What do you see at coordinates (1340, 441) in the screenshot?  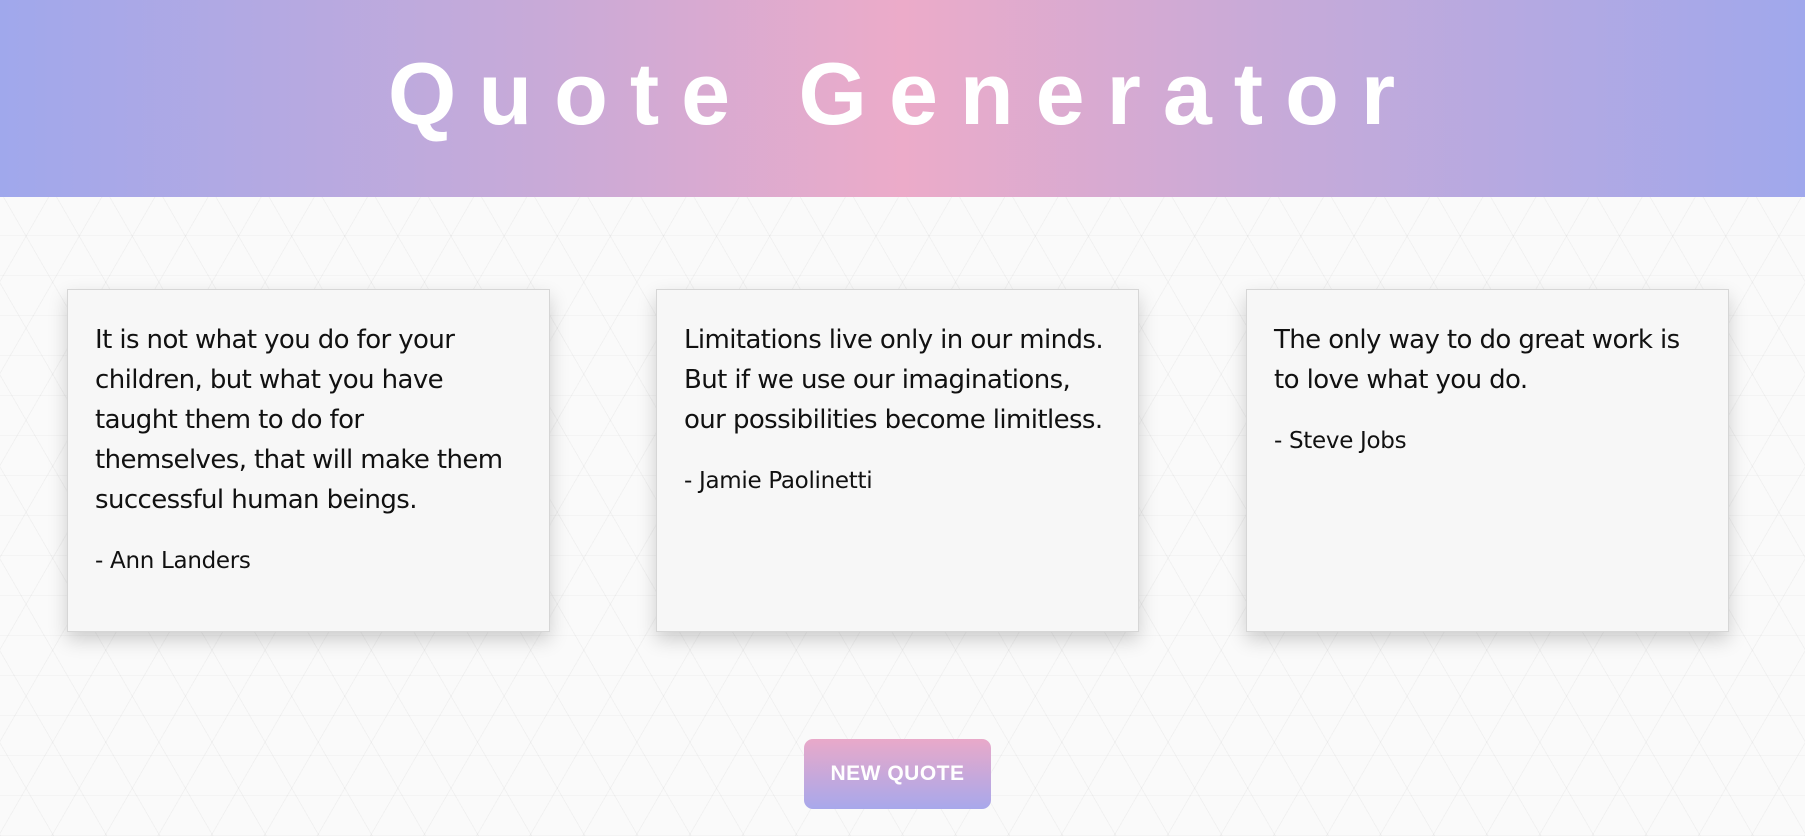 I see `quote-author: - Steve Jobs` at bounding box center [1340, 441].